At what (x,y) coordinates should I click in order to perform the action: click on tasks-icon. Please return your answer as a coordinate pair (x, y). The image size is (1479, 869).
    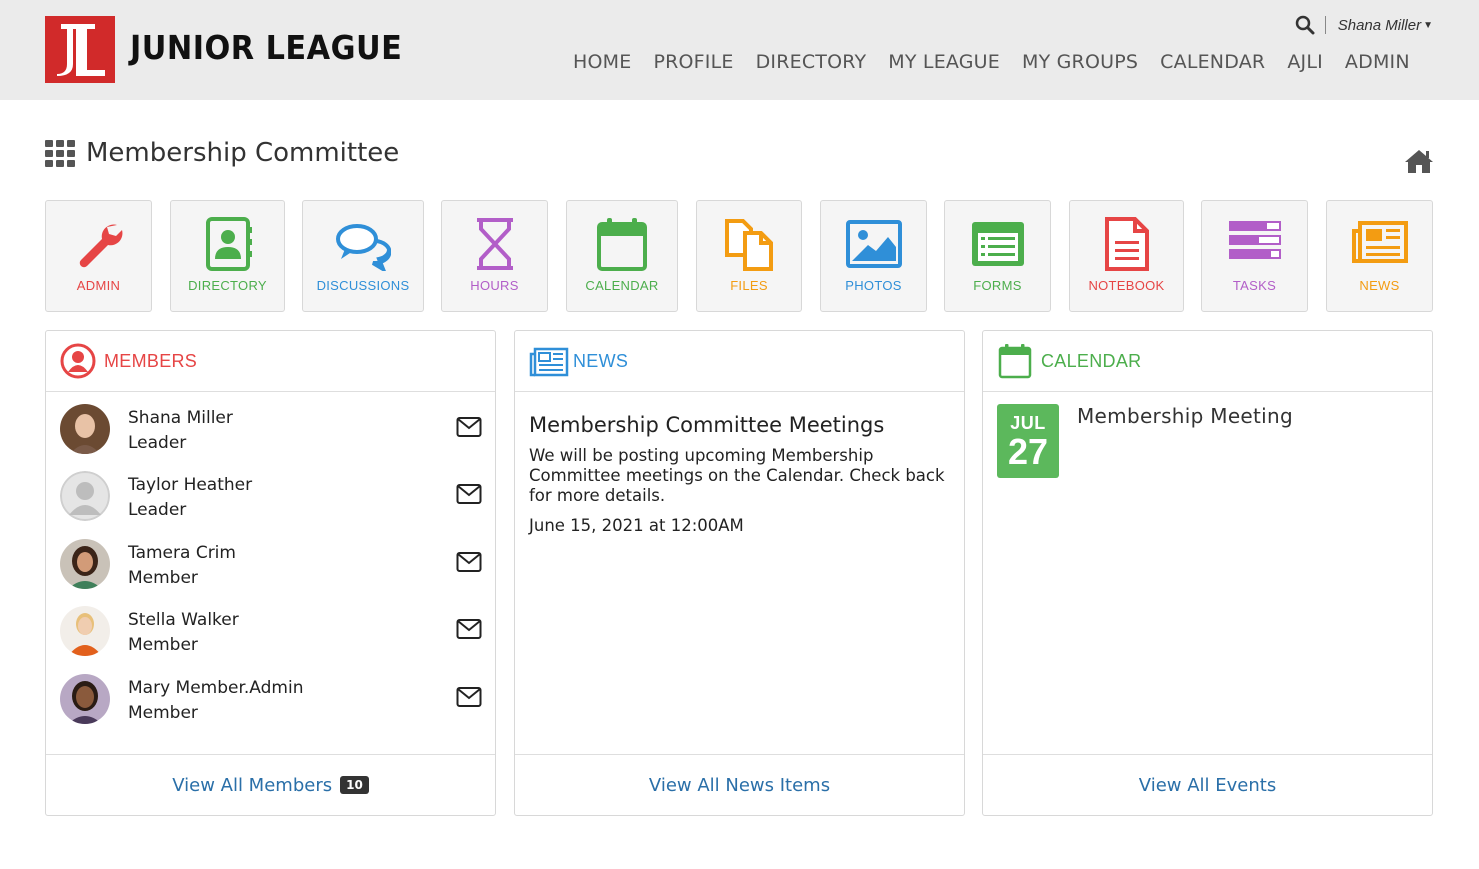
    Looking at the image, I should click on (1254, 240).